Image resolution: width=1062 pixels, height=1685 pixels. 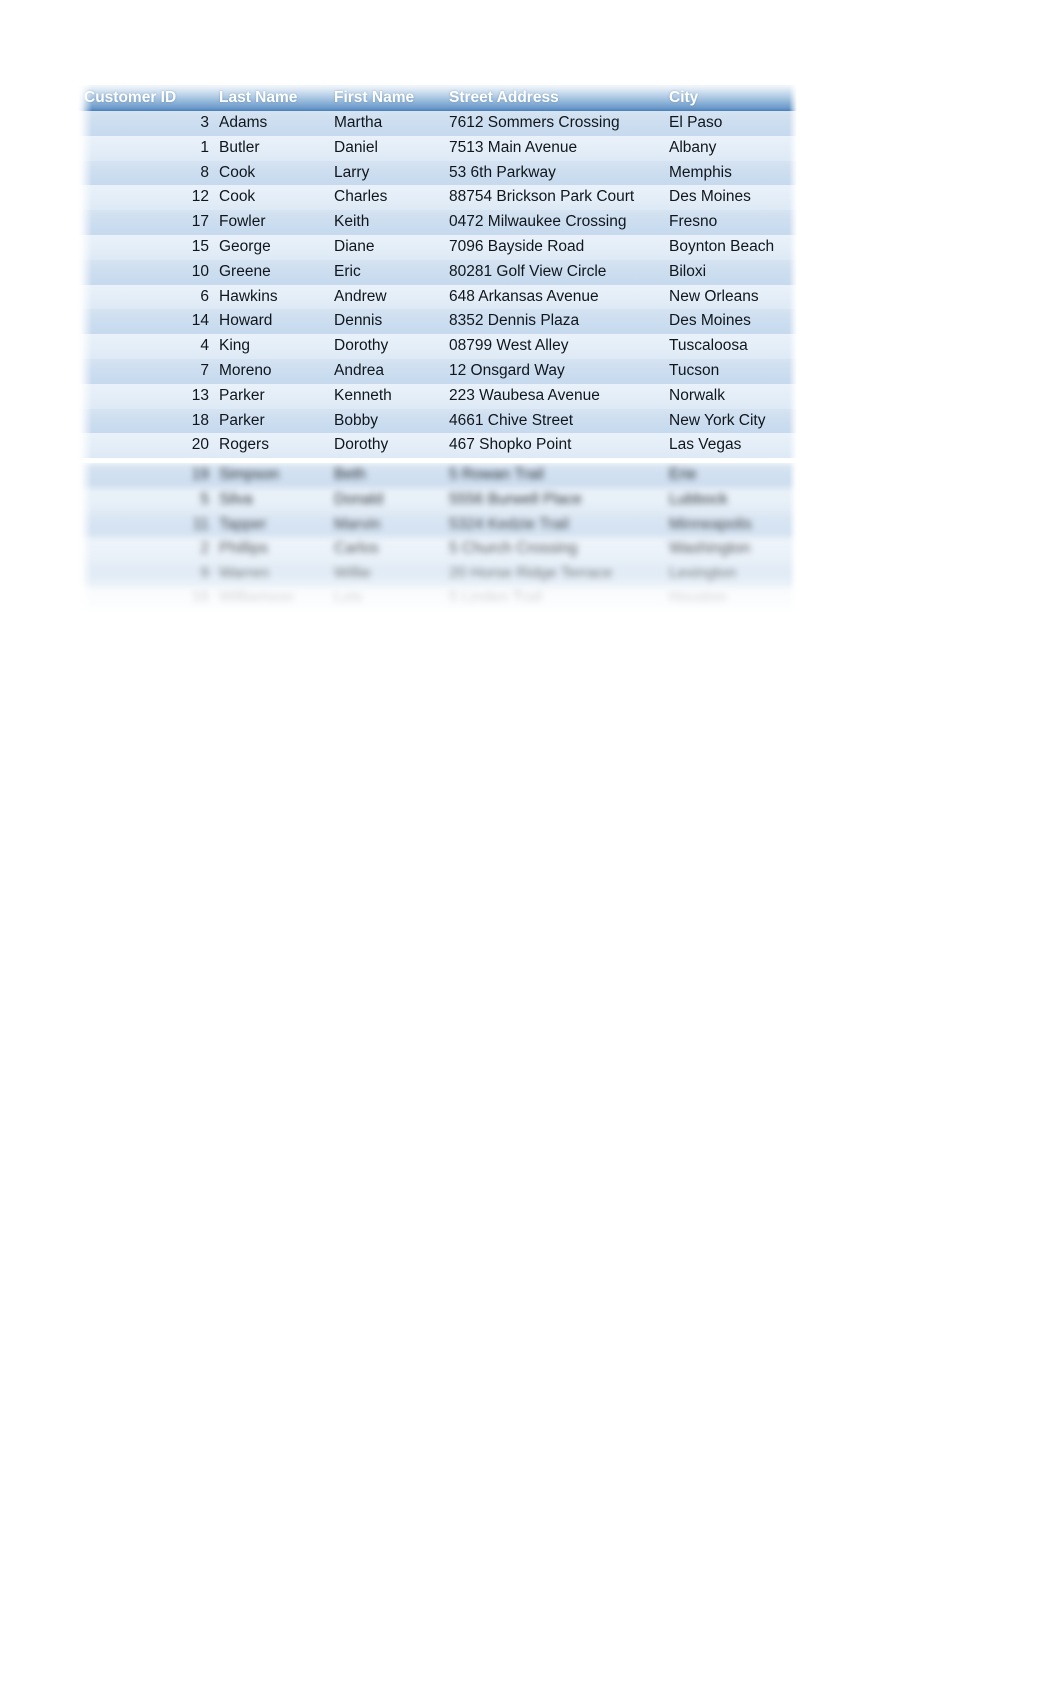 What do you see at coordinates (385, 272) in the screenshot?
I see `cell-first-name: Eric` at bounding box center [385, 272].